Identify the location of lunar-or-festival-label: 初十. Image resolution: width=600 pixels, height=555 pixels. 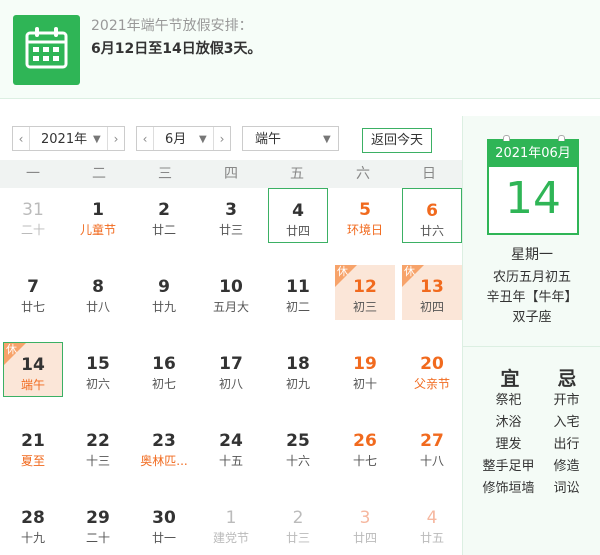
(364, 384).